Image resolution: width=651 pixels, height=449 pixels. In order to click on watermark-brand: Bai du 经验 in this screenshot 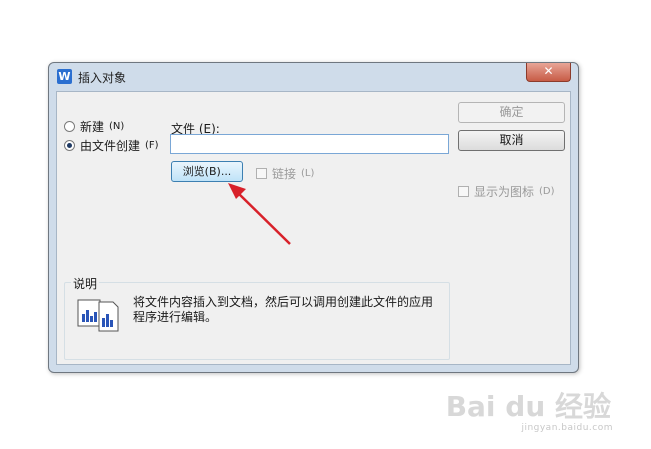, I will do `click(528, 406)`.